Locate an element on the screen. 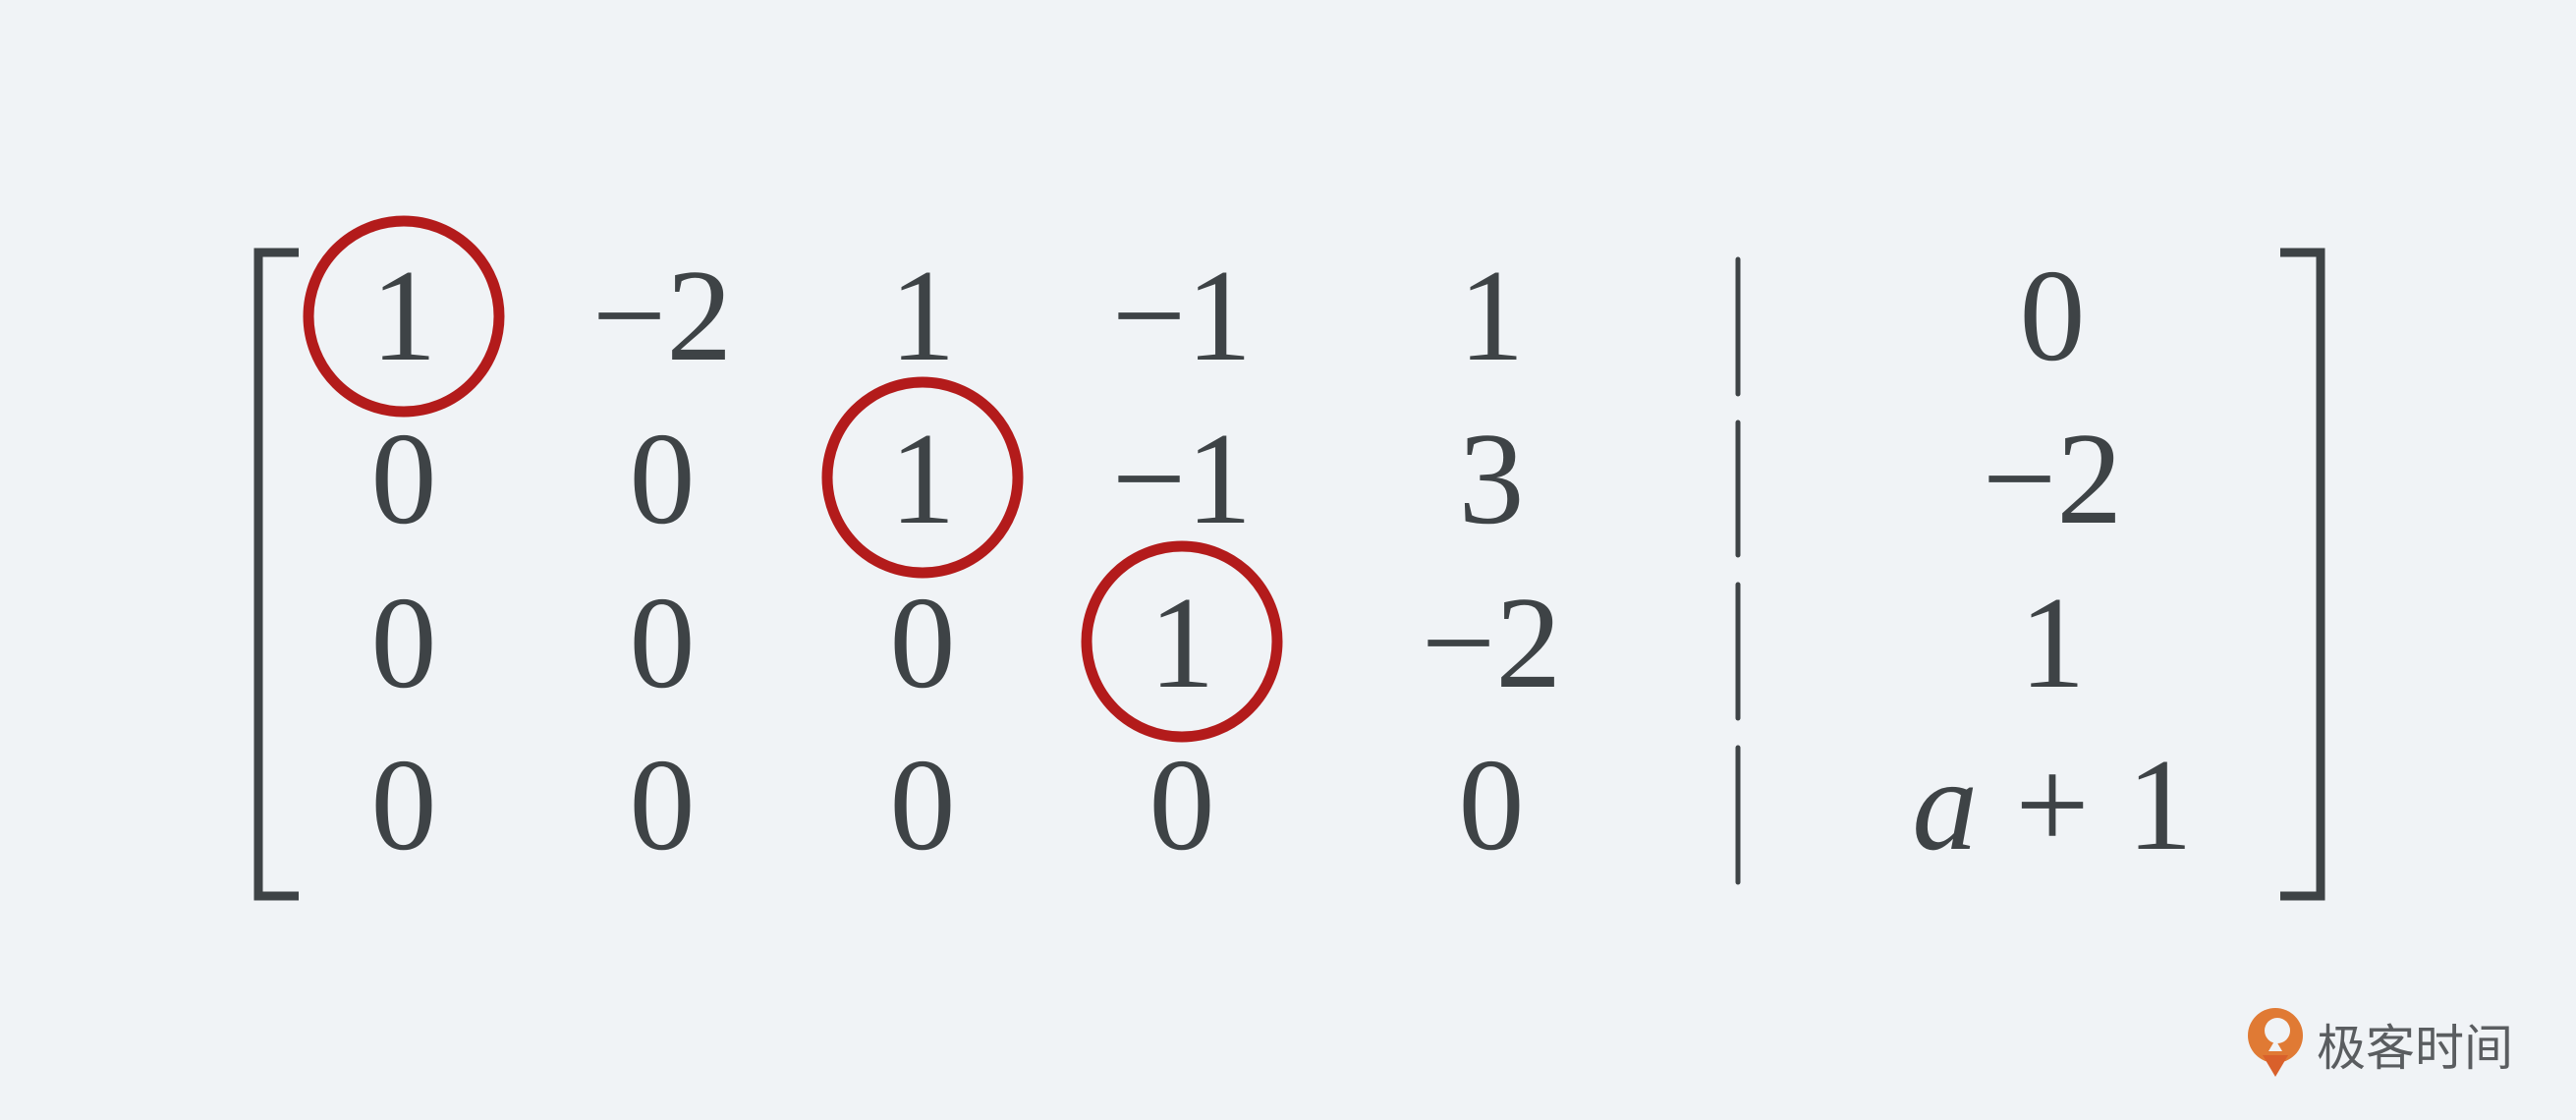 The image size is (2576, 1120). brand-logo: 极客时间 is located at coordinates (2380, 1042).